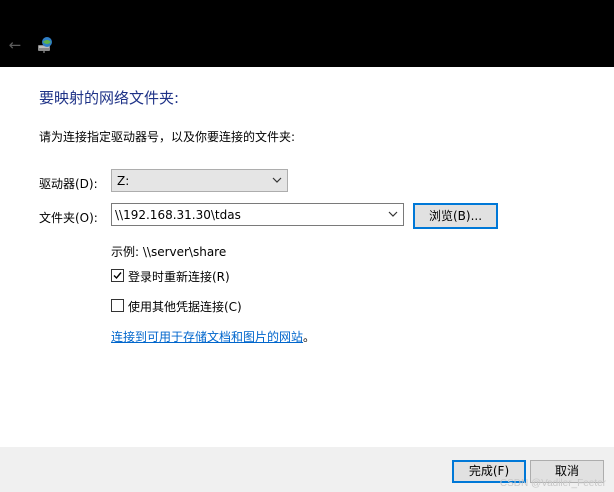 Image resolution: width=614 pixels, height=492 pixels. Describe the element at coordinates (15, 45) in the screenshot. I see `back-arrow-icon: ←` at that location.